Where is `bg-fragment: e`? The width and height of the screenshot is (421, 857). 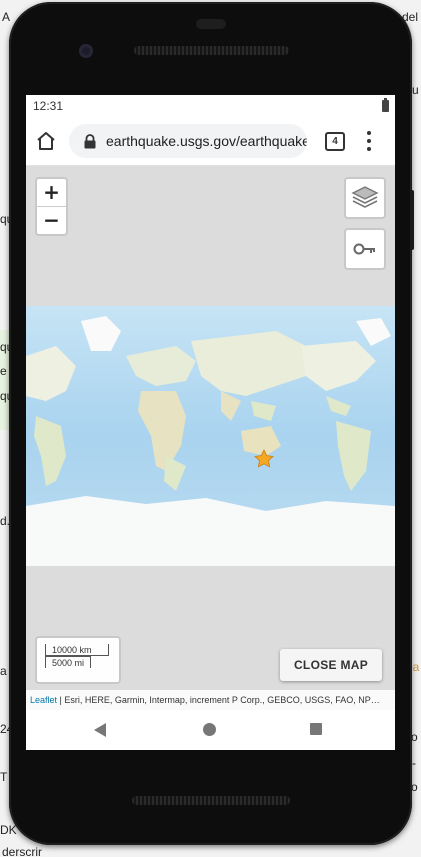 bg-fragment: e is located at coordinates (3, 371).